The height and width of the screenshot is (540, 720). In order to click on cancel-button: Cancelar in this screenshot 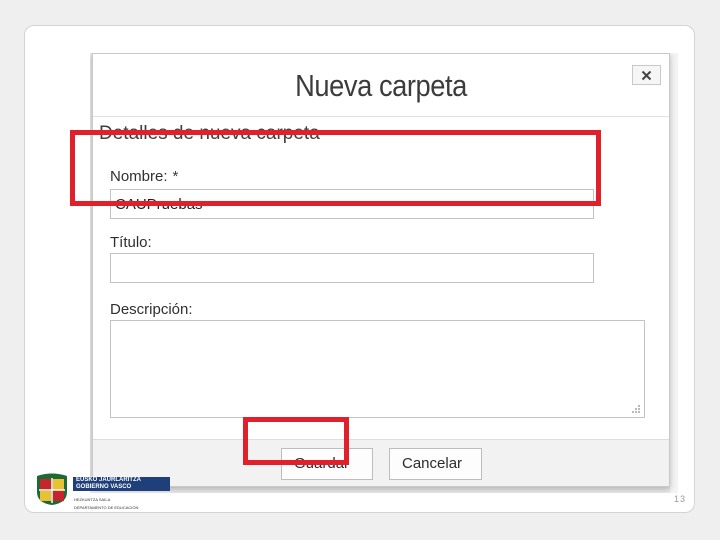, I will do `click(435, 464)`.